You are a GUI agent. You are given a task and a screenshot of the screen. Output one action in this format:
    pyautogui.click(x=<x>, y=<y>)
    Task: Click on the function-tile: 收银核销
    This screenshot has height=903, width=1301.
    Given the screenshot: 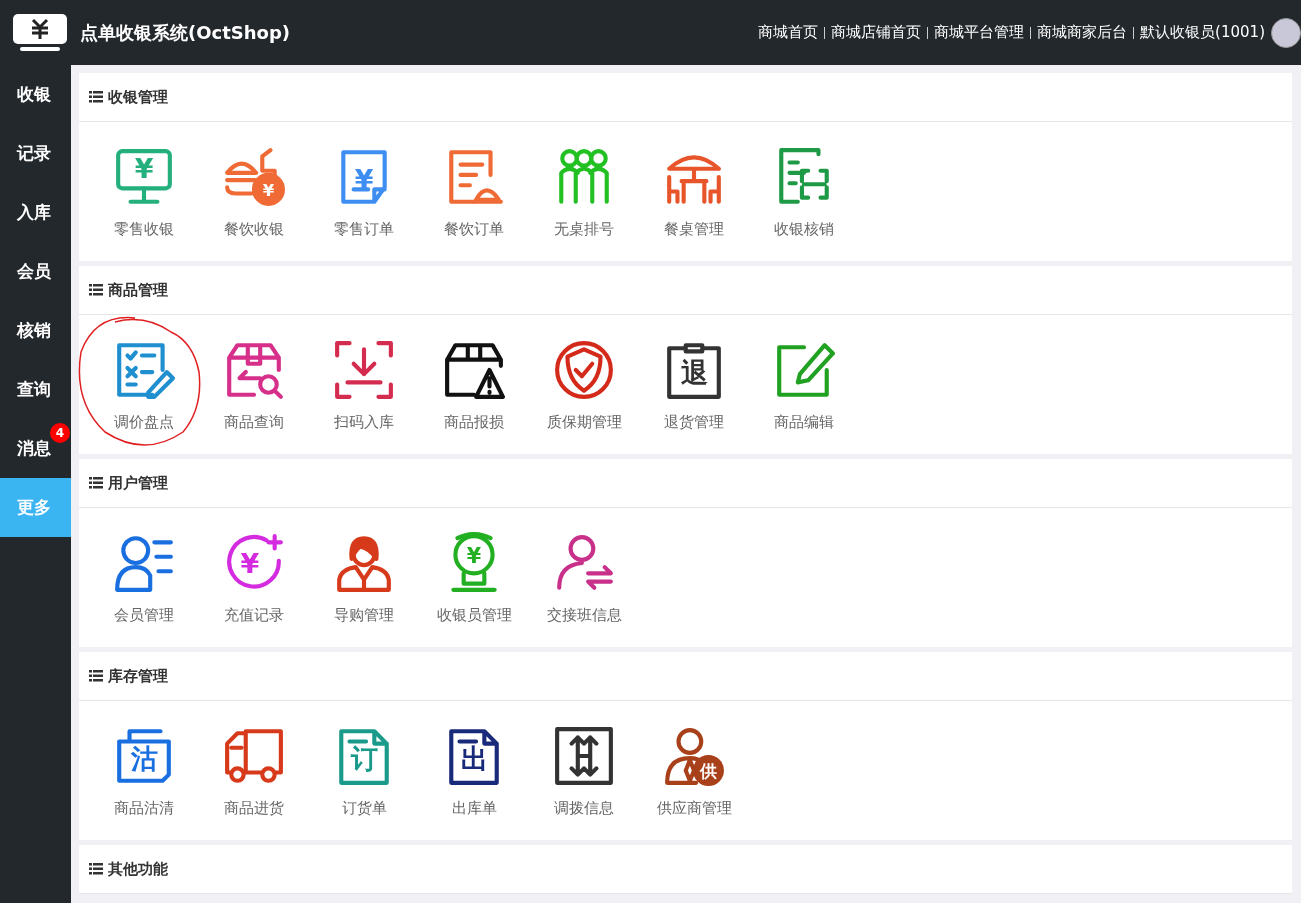 What is the action you would take?
    pyautogui.click(x=804, y=192)
    